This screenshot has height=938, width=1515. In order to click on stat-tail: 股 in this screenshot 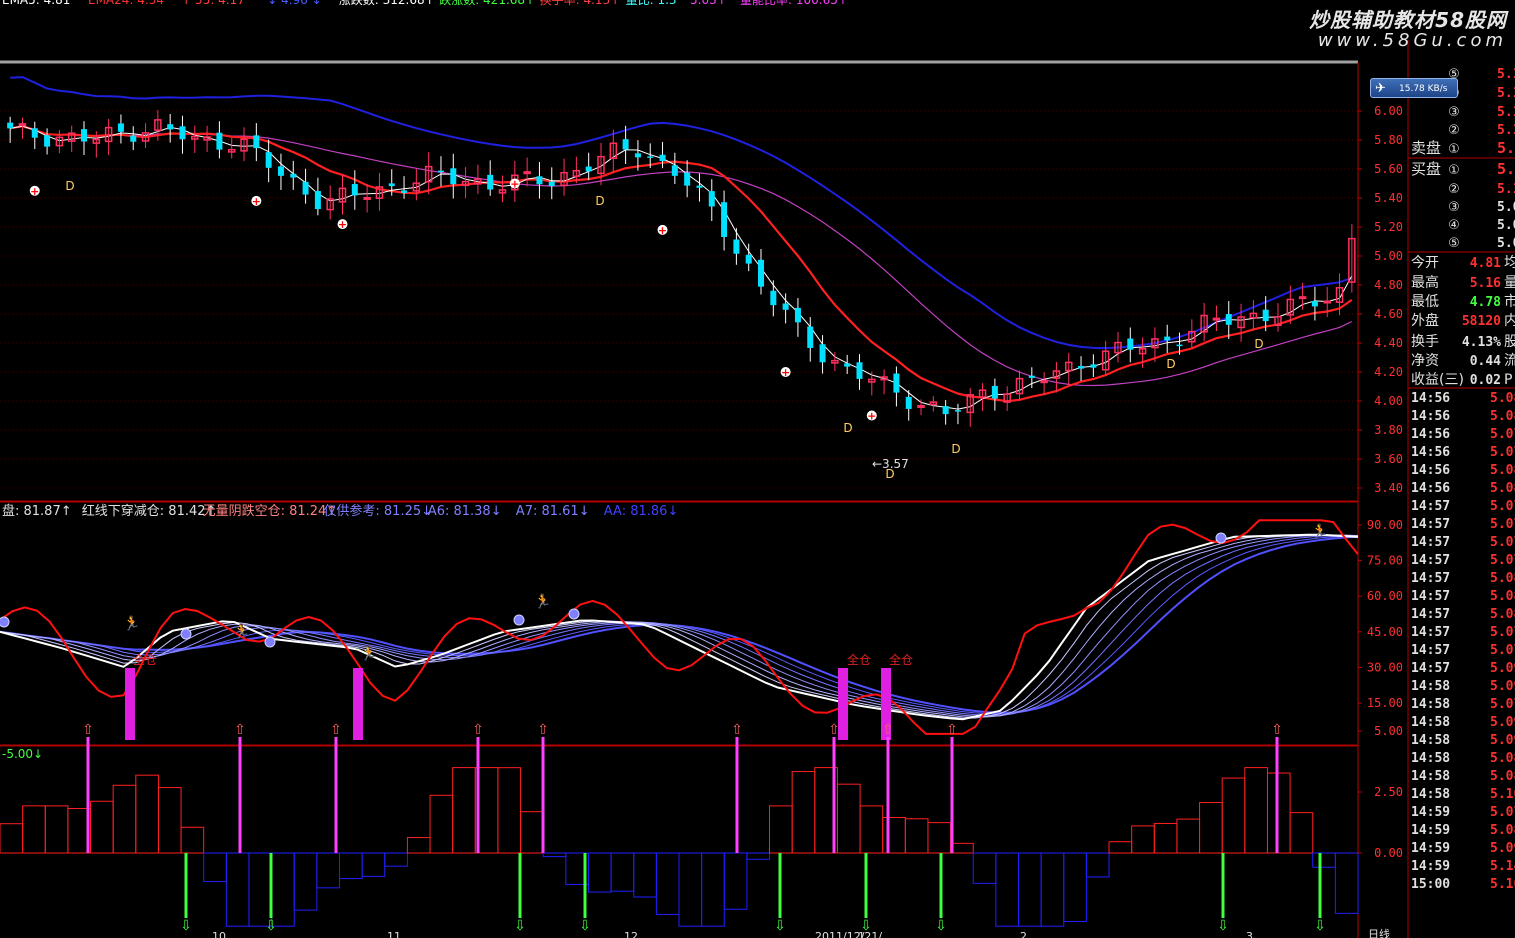, I will do `click(1509, 342)`.